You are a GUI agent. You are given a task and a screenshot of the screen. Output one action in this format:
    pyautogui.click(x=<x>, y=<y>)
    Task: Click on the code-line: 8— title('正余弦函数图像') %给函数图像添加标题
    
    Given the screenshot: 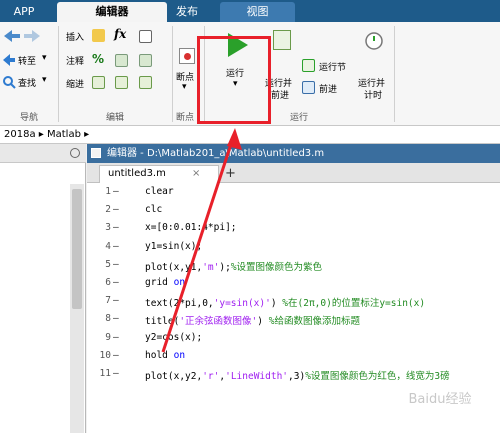 What is the action you would take?
    pyautogui.click(x=293, y=322)
    